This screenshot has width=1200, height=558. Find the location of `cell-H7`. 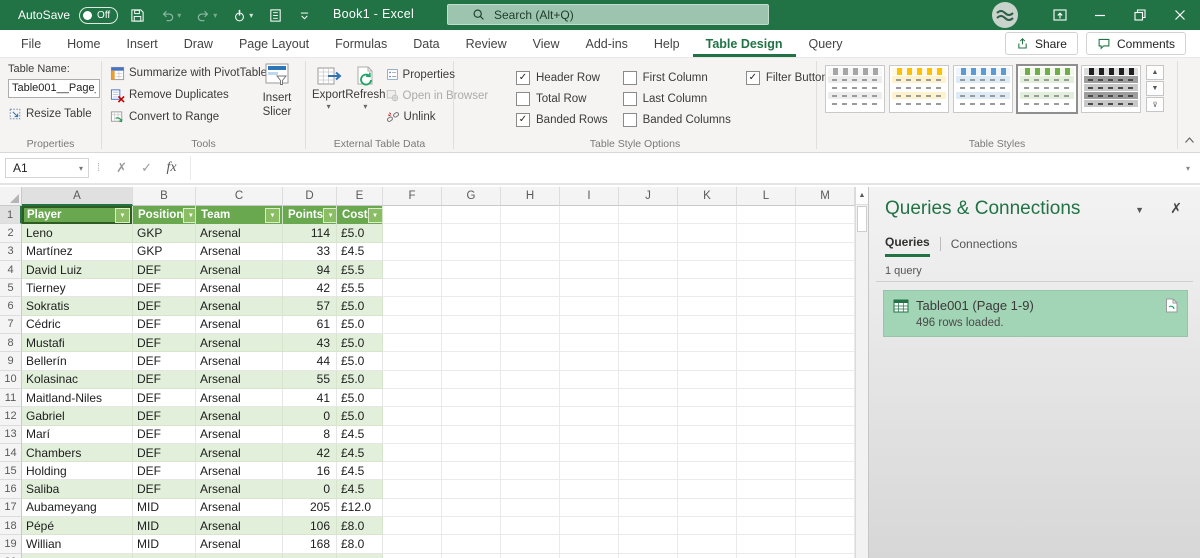

cell-H7 is located at coordinates (530, 325).